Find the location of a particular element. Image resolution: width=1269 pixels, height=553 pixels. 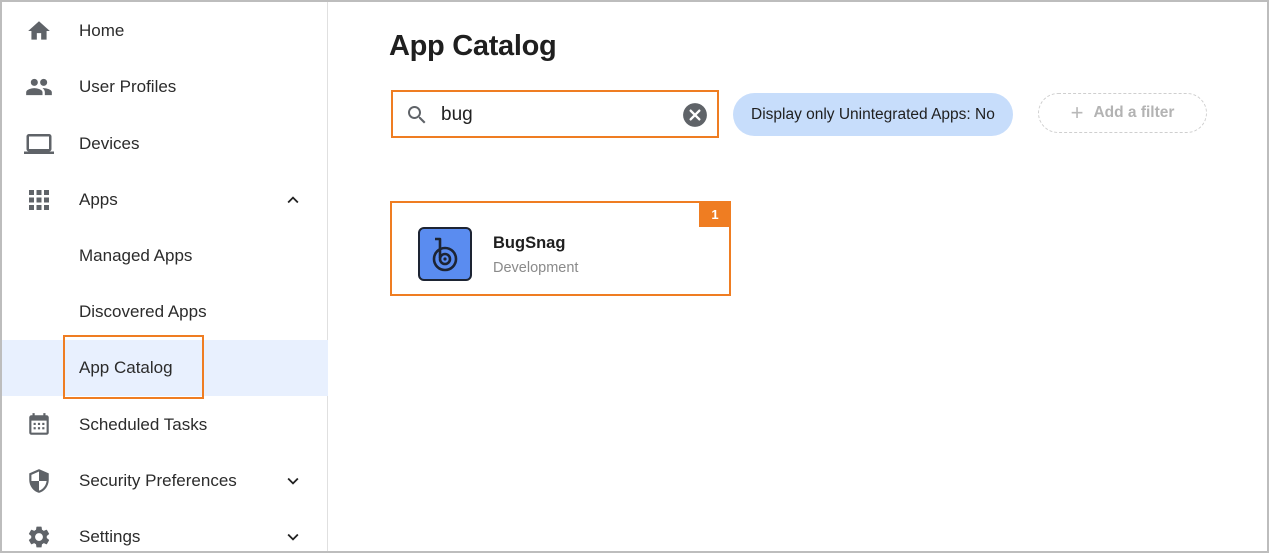

sidebar-item-label: Scheduled Tasks is located at coordinates (143, 424).